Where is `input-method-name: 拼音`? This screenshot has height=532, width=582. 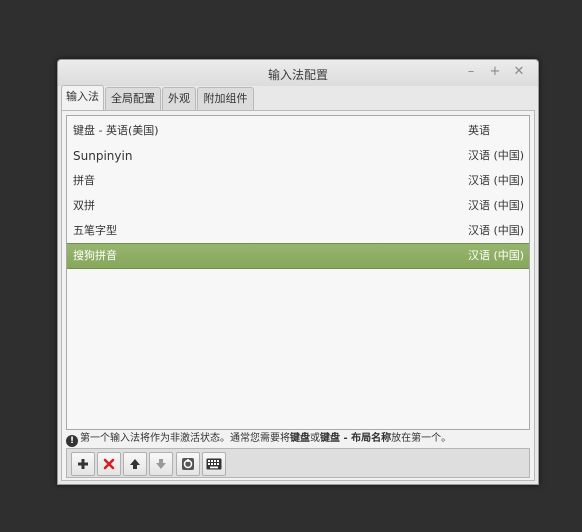
input-method-name: 拼音 is located at coordinates (84, 180).